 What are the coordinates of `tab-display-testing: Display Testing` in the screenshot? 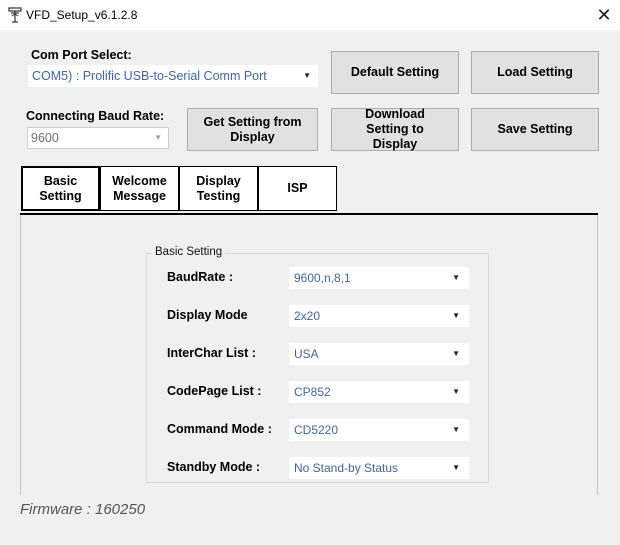 It's located at (218, 188).